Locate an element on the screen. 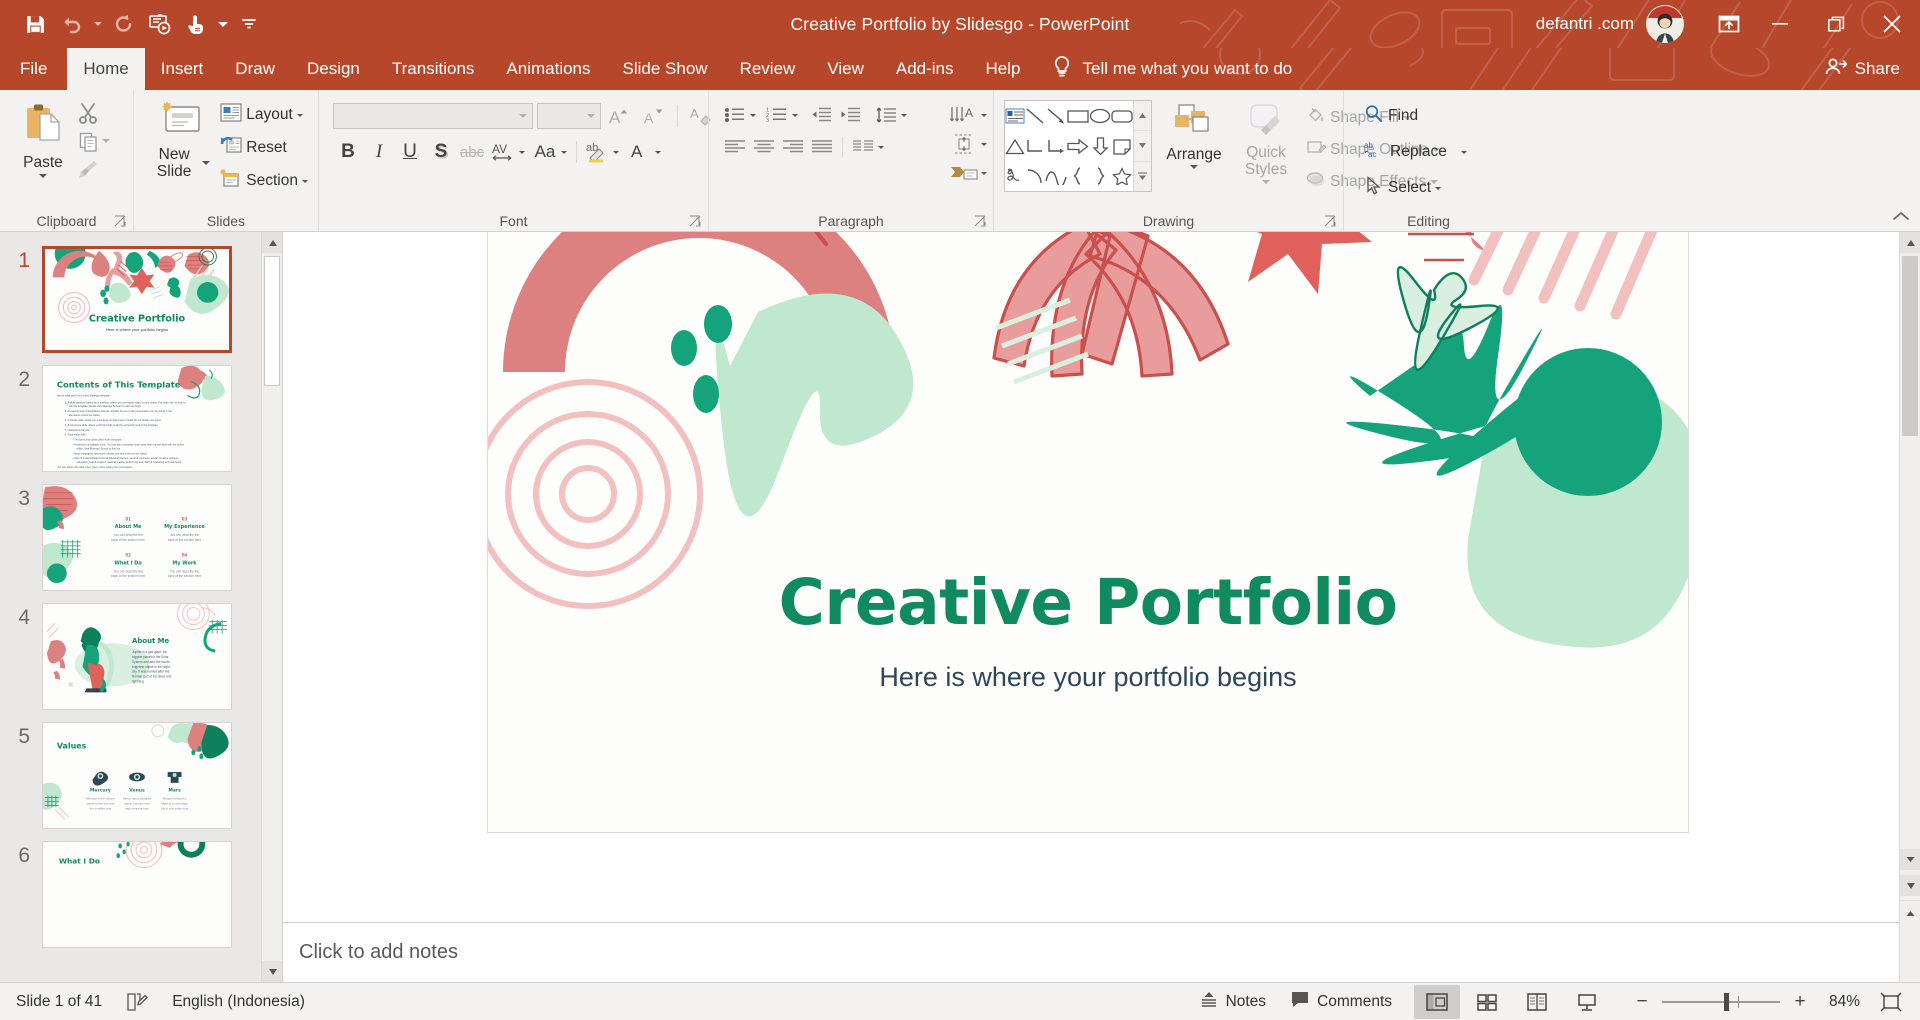  shape-rectangle is located at coordinates (1078, 116).